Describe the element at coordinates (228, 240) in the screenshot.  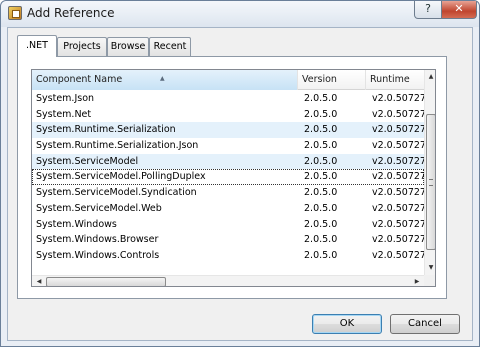
I see `list-item: System.Windows.Browser 2.0.5.0 v2.0.50727` at that location.